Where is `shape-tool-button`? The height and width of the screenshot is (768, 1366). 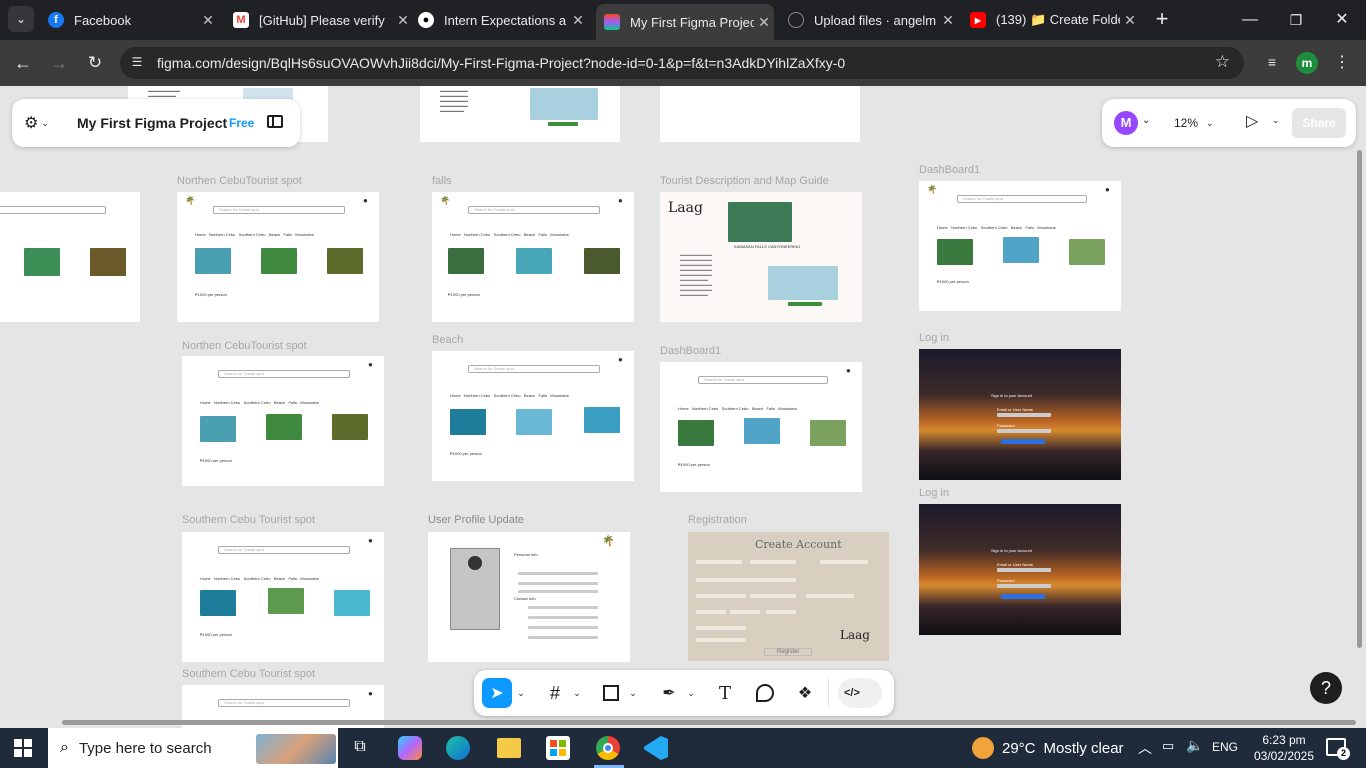 shape-tool-button is located at coordinates (611, 693).